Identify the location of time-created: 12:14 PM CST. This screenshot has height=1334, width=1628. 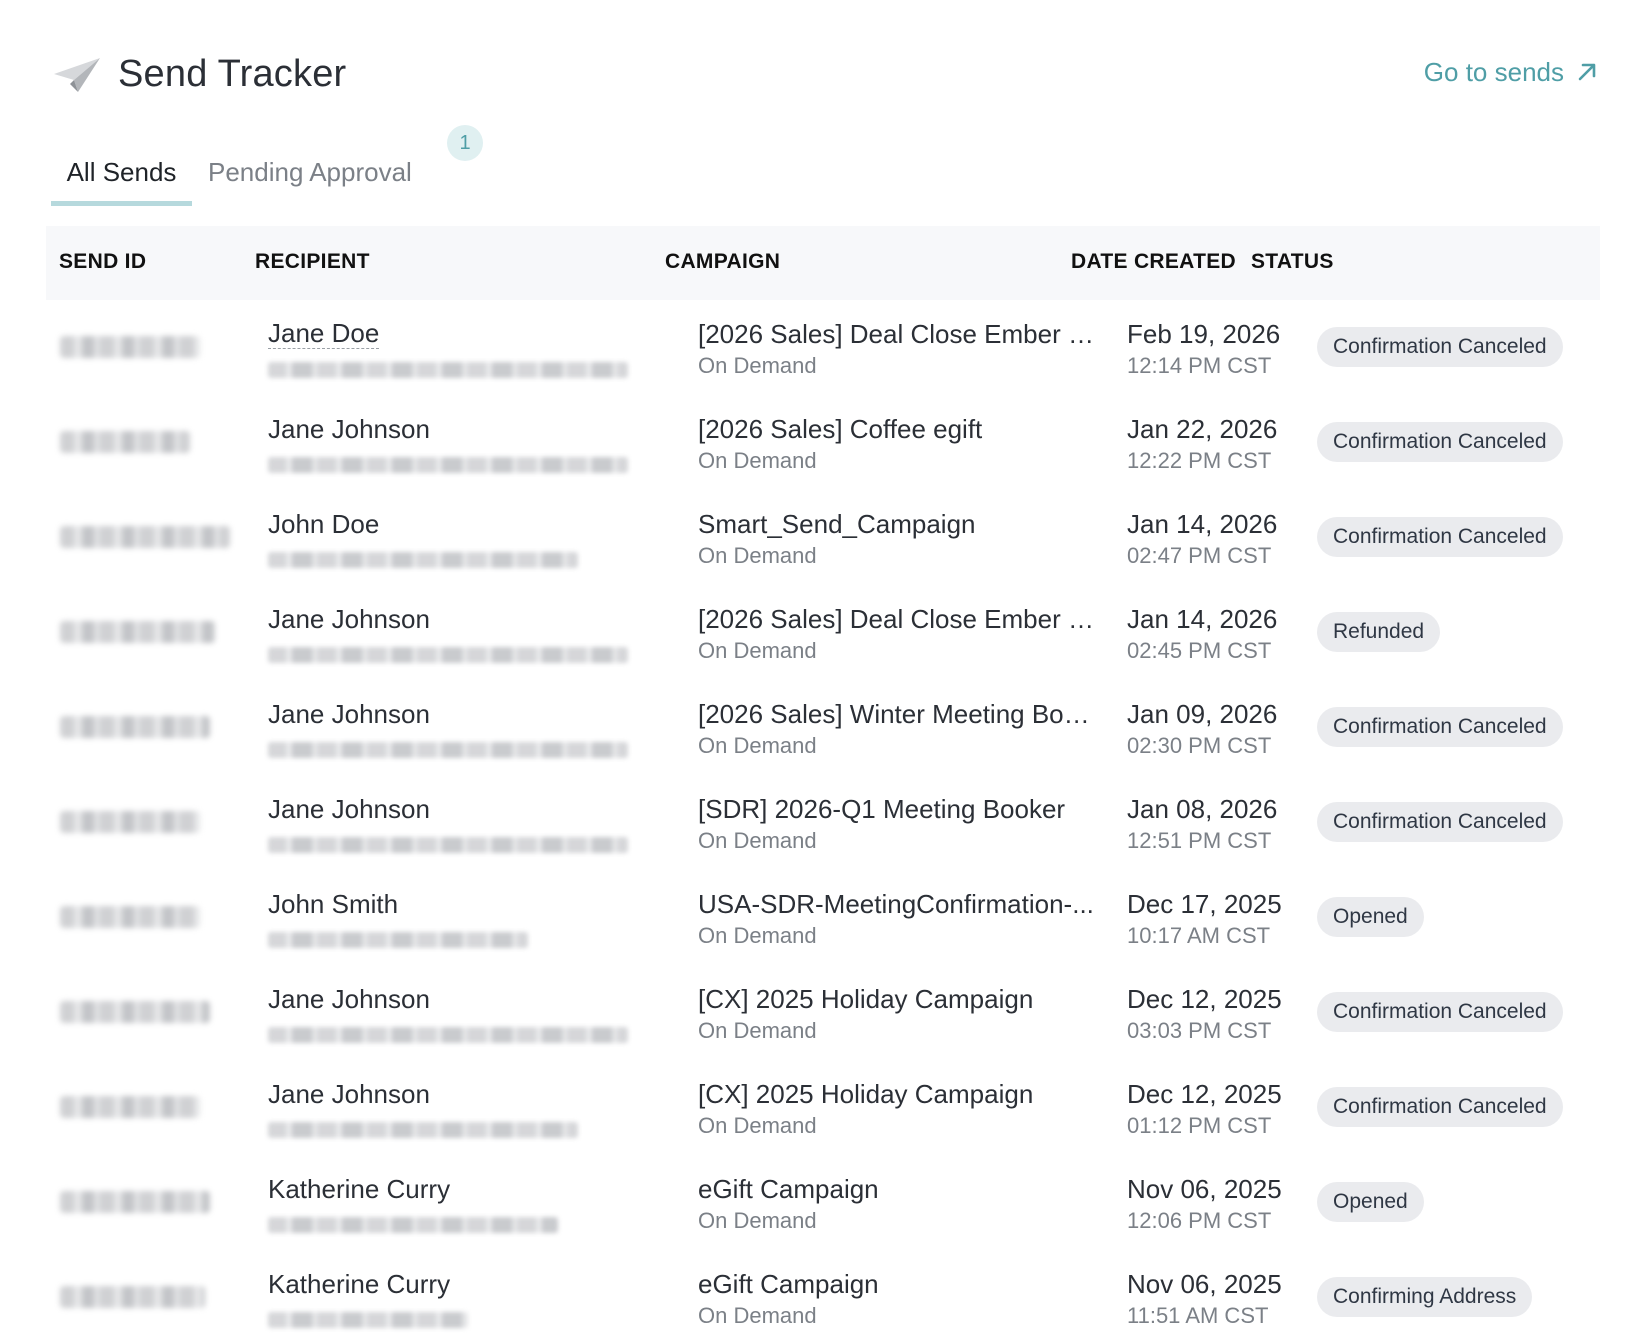
(1199, 365).